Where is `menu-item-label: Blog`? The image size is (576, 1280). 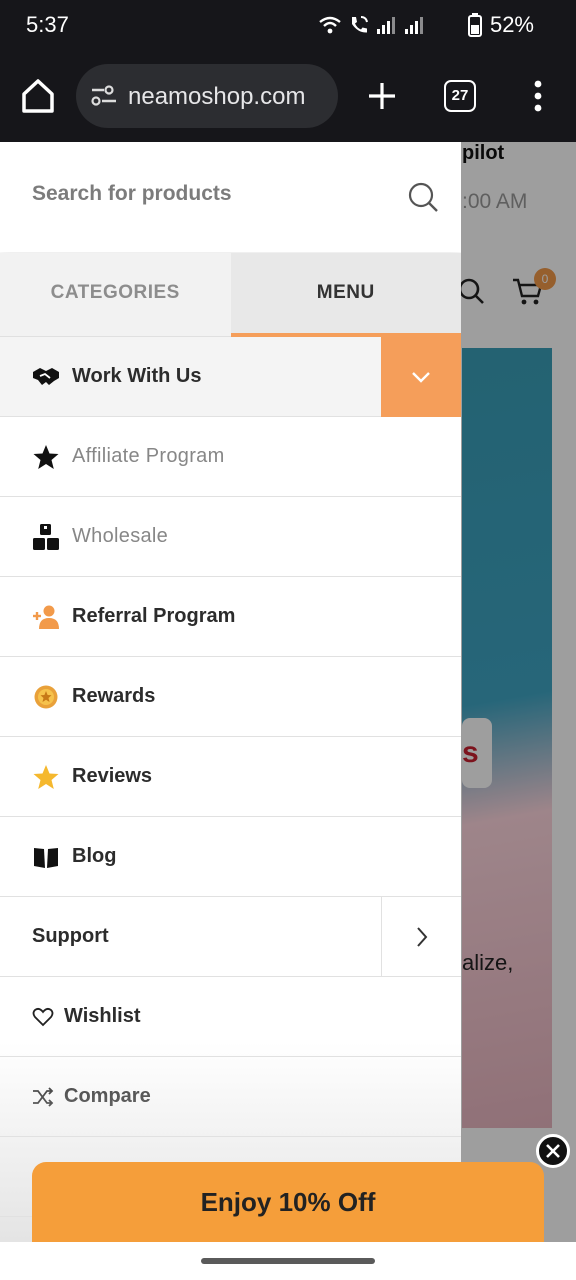
menu-item-label: Blog is located at coordinates (94, 856).